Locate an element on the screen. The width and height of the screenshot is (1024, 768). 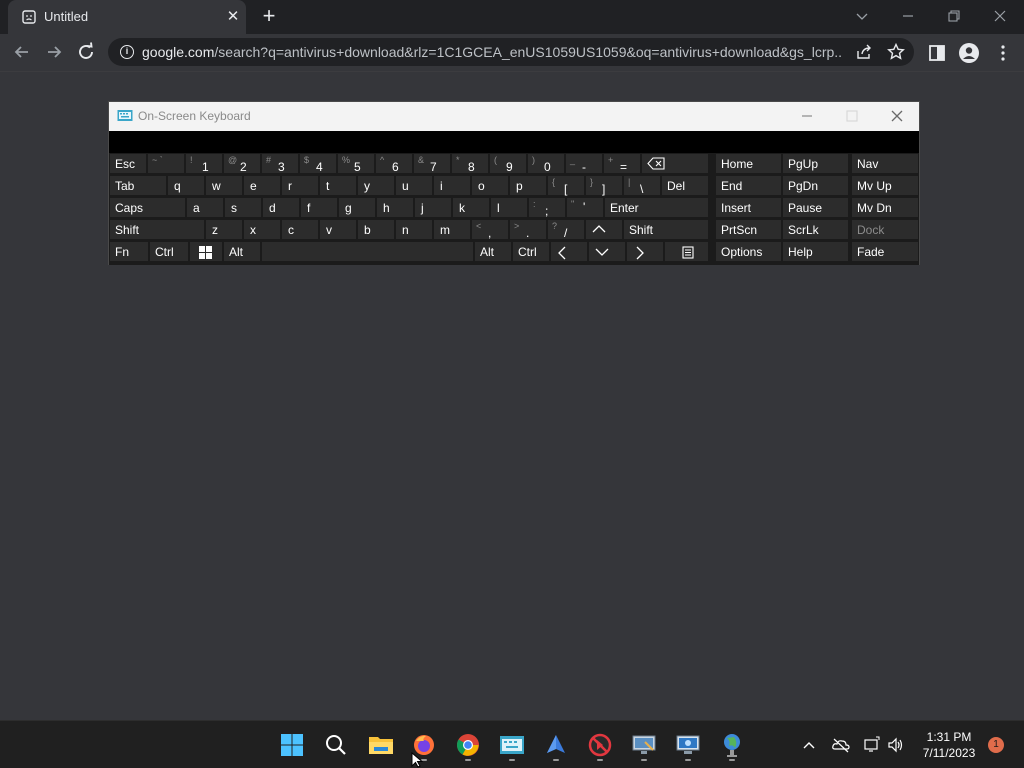
key-0: ) 0 is located at coordinates (546, 163).